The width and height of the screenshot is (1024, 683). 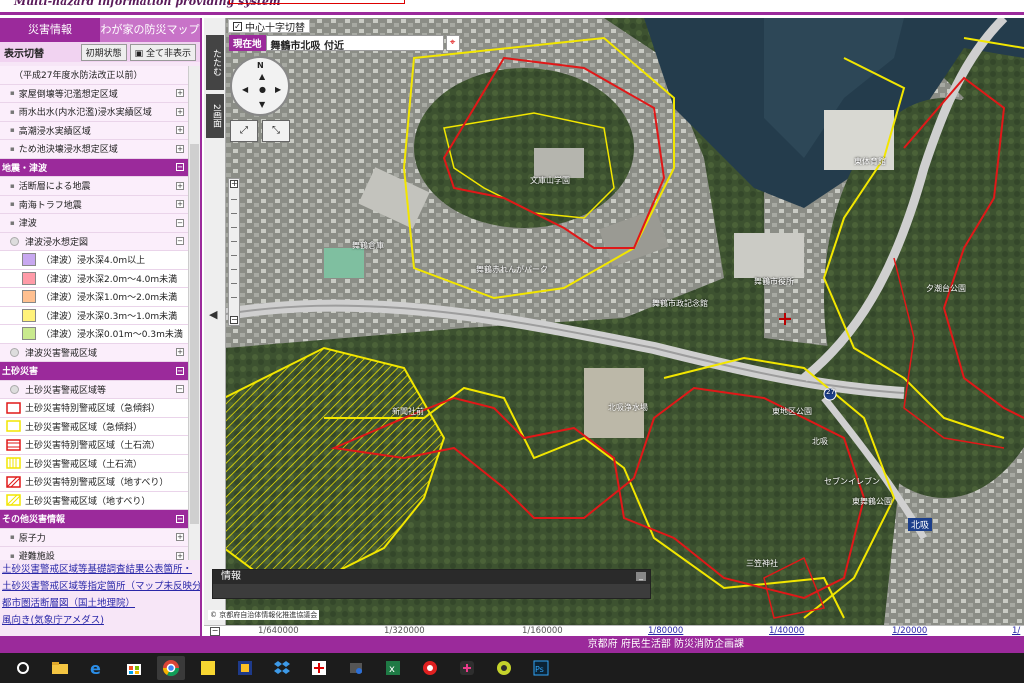 I want to click on excel-like-icon: x, so click(x=393, y=668).